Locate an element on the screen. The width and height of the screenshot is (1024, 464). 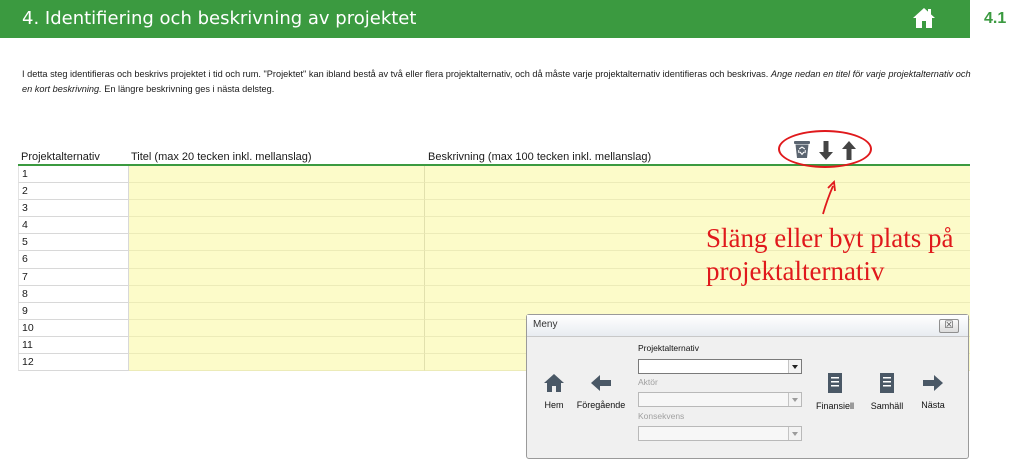
hem-button: Hem is located at coordinates (554, 391).